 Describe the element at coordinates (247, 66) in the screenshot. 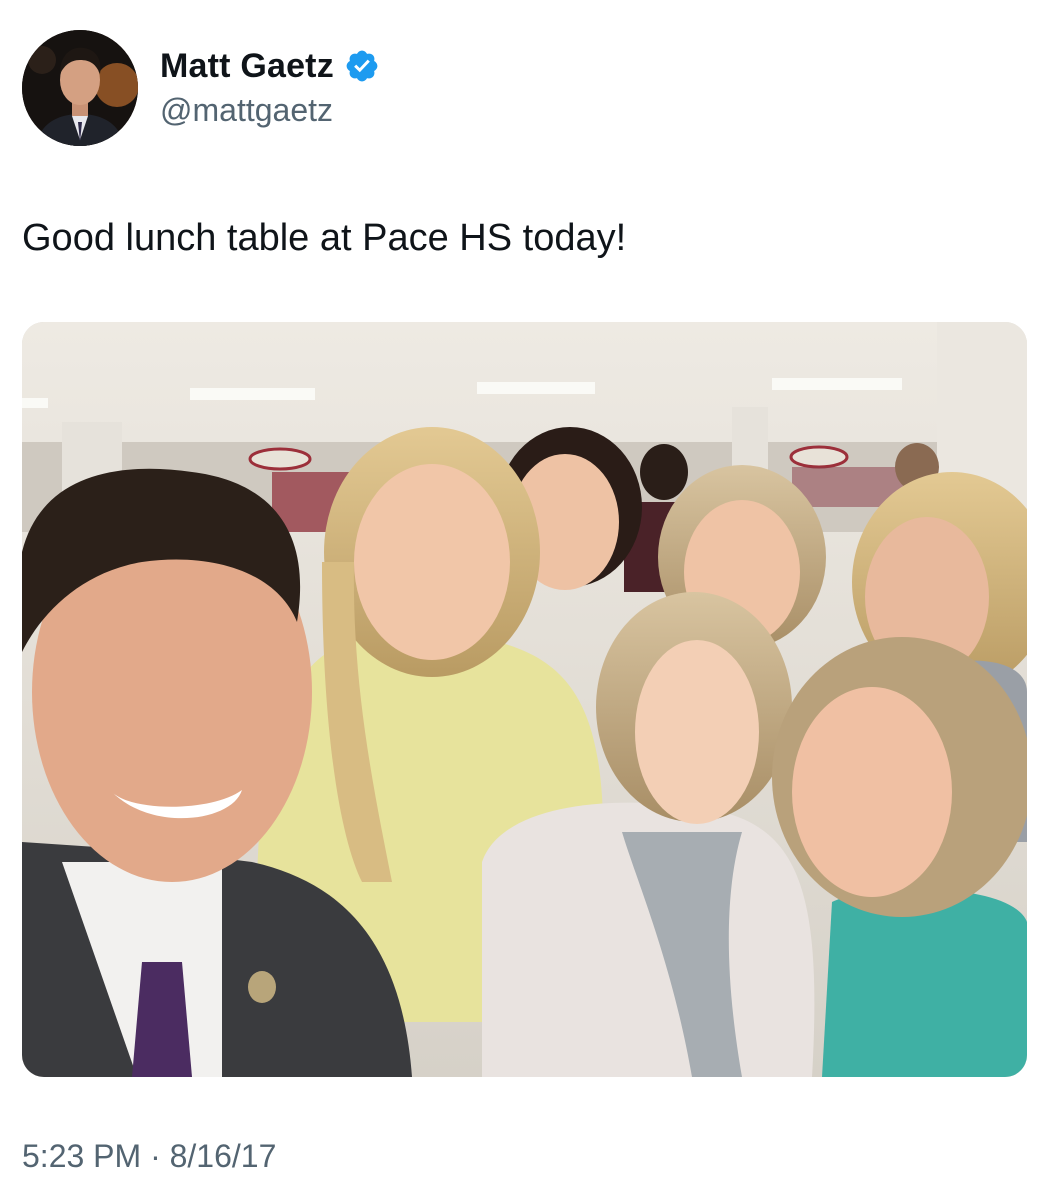

I see `author-display-name: Matt Gaetz` at that location.